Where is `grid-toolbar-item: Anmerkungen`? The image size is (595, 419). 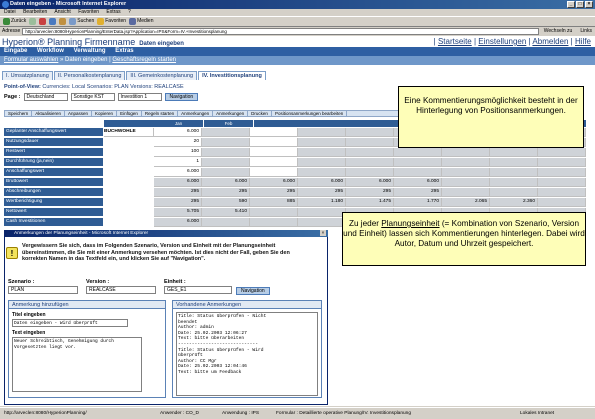
grid-toolbar-item: Anmerkungen is located at coordinates (231, 113).